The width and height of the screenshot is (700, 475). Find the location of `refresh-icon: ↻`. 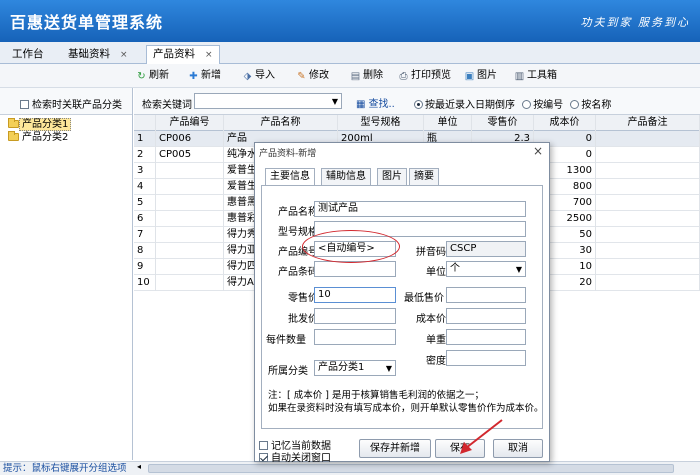

refresh-icon: ↻ is located at coordinates (141, 76).